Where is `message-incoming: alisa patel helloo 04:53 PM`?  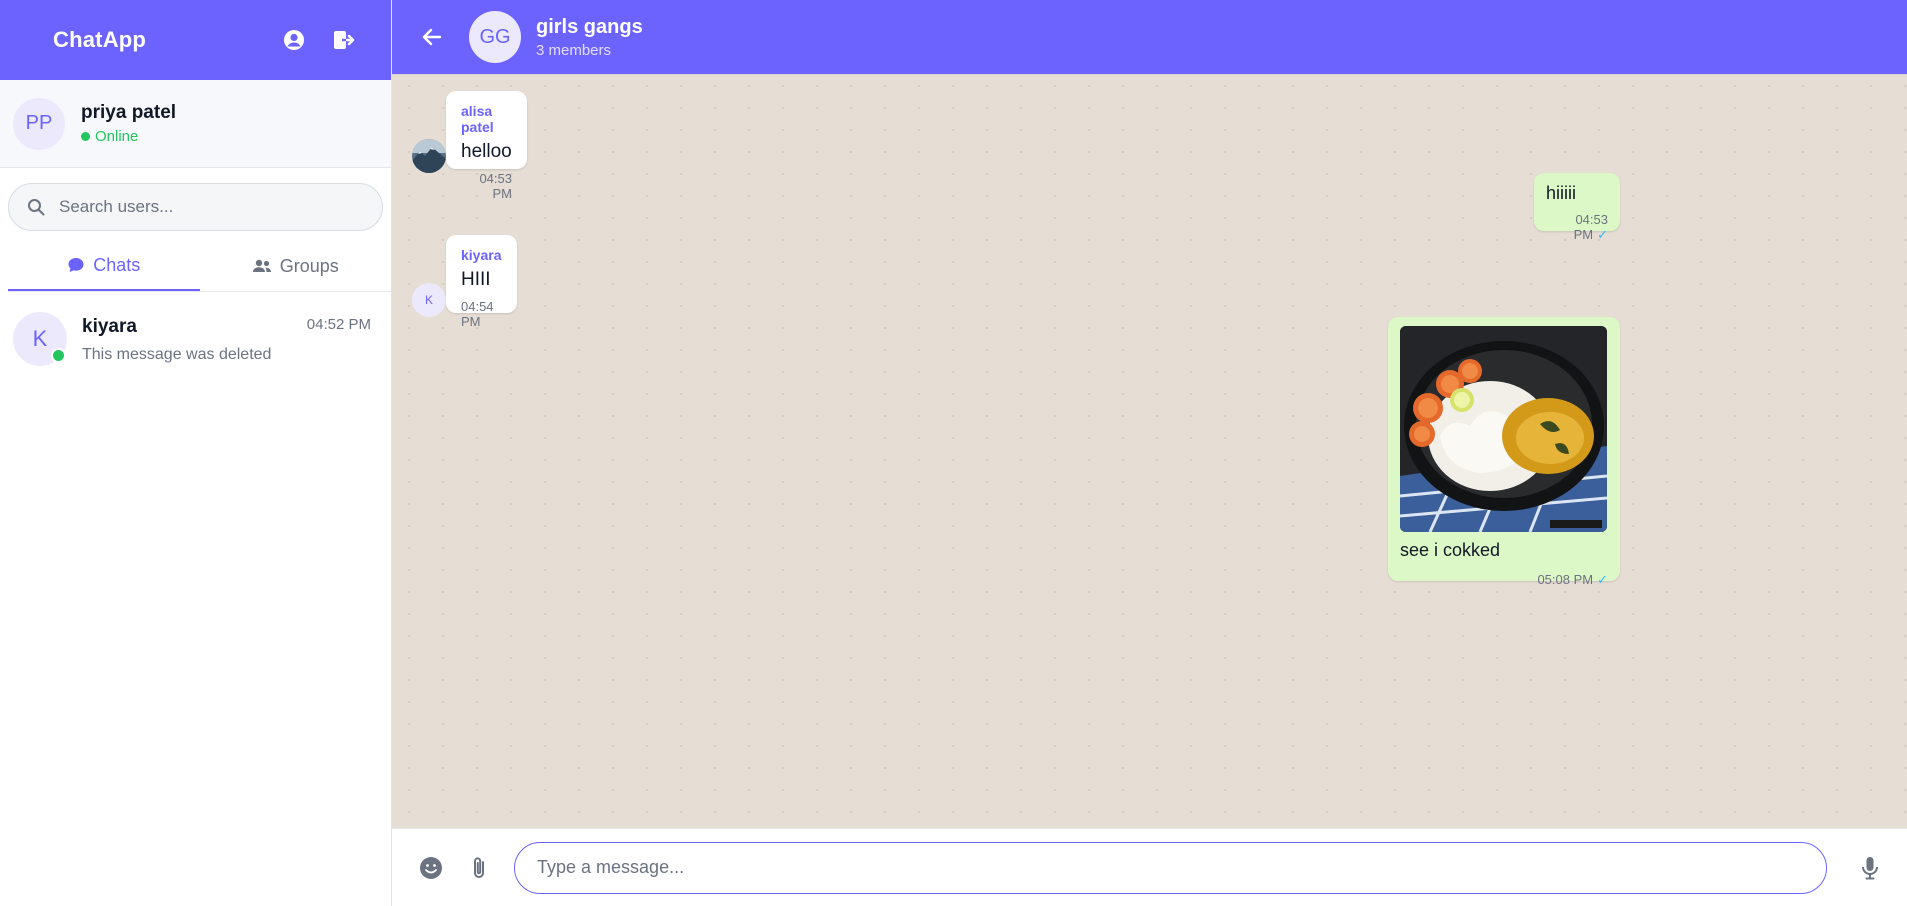 message-incoming: alisa patel helloo 04:53 PM is located at coordinates (486, 146).